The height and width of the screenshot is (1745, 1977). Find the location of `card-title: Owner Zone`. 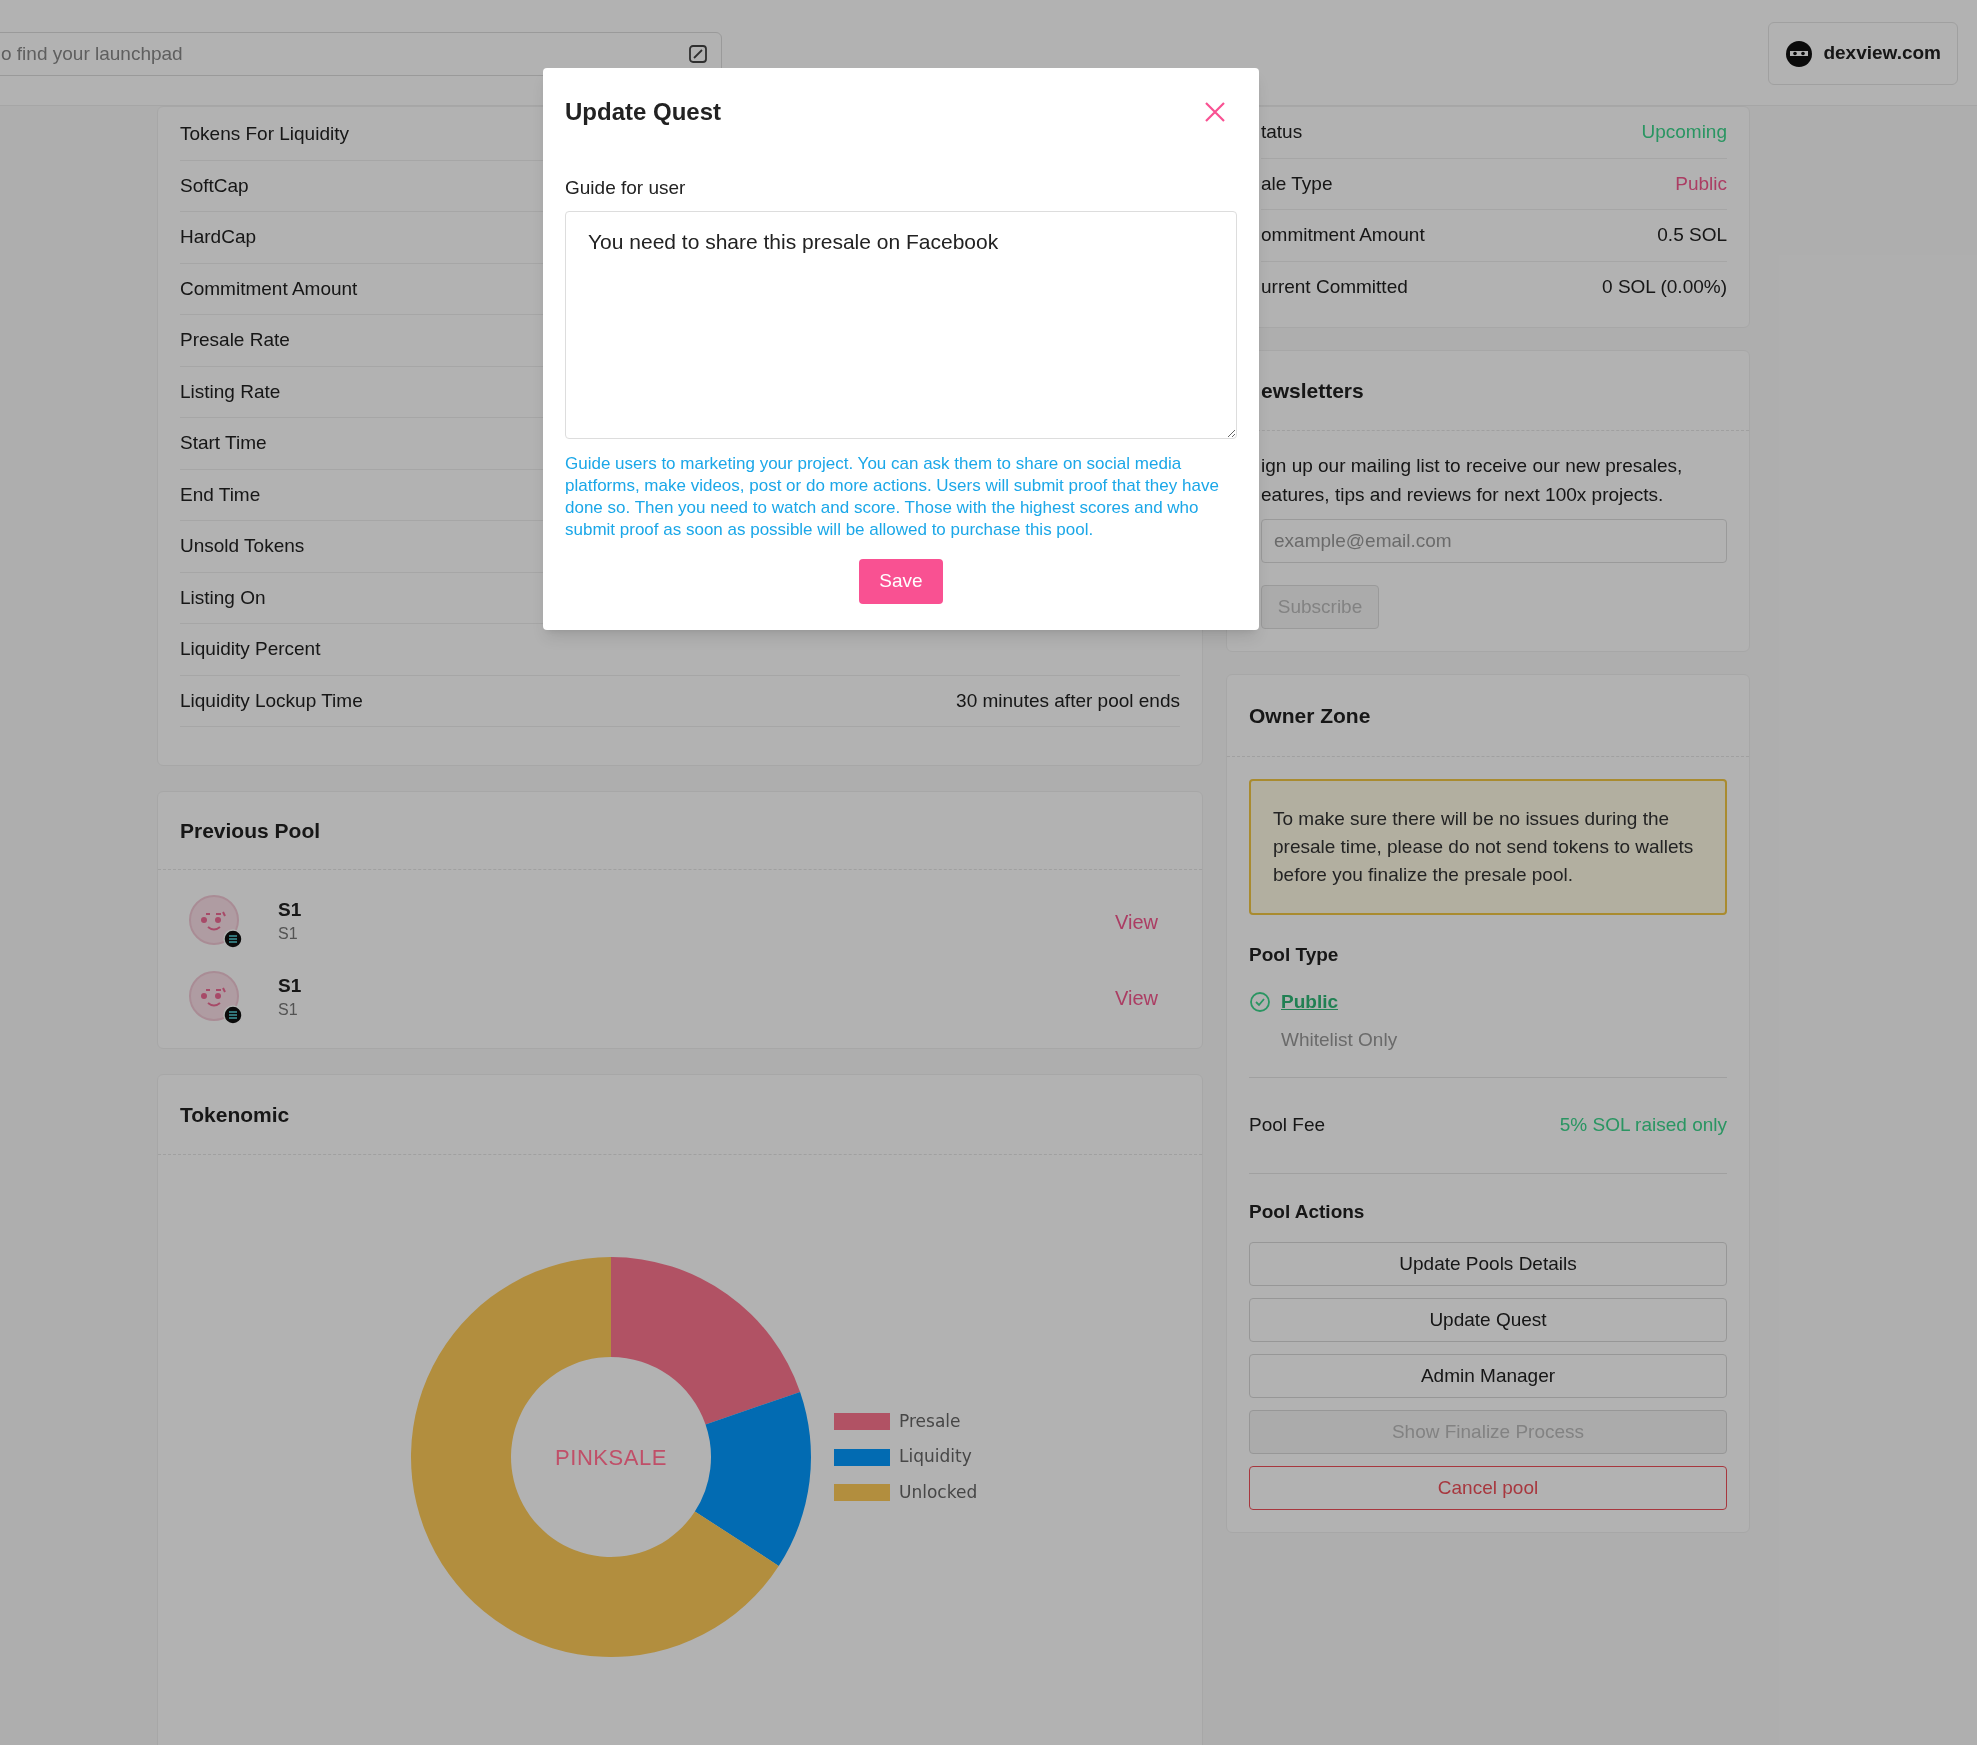

card-title: Owner Zone is located at coordinates (1310, 715).